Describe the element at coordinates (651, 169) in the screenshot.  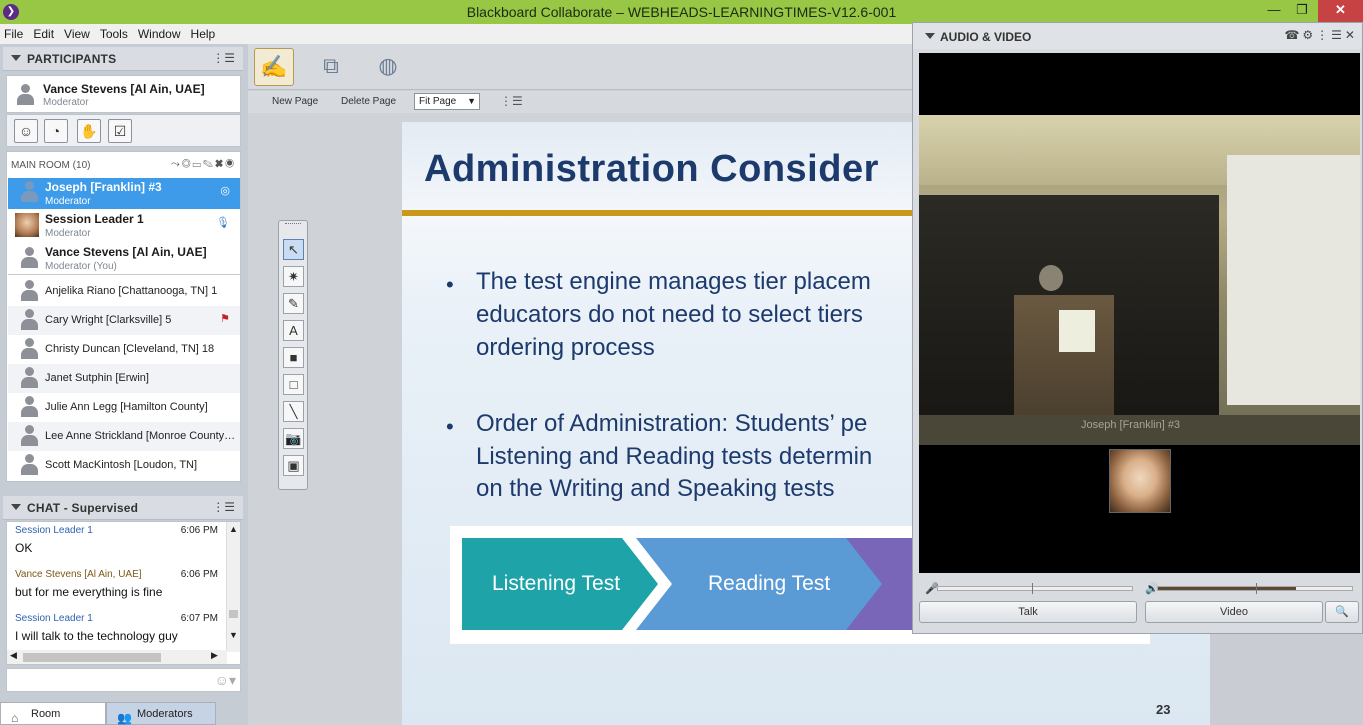
I see `slide-title: Administration Consider` at that location.